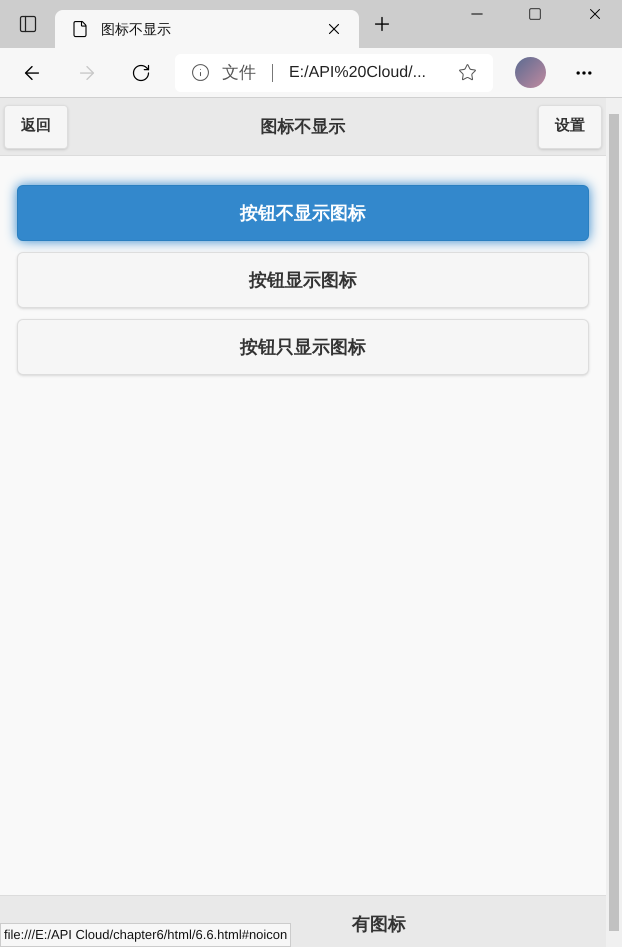 The width and height of the screenshot is (622, 947). What do you see at coordinates (28, 24) in the screenshot?
I see `tab-panel-icon` at bounding box center [28, 24].